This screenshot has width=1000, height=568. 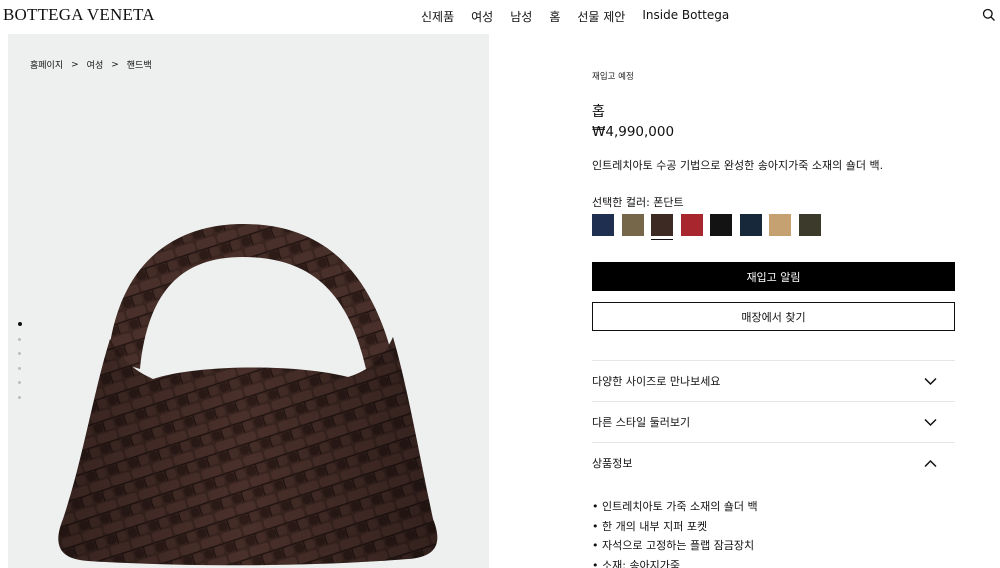 I want to click on main-nav: 신제품 여성 남성 홈 선물 제안 Inside Bottega, so click(x=575, y=16).